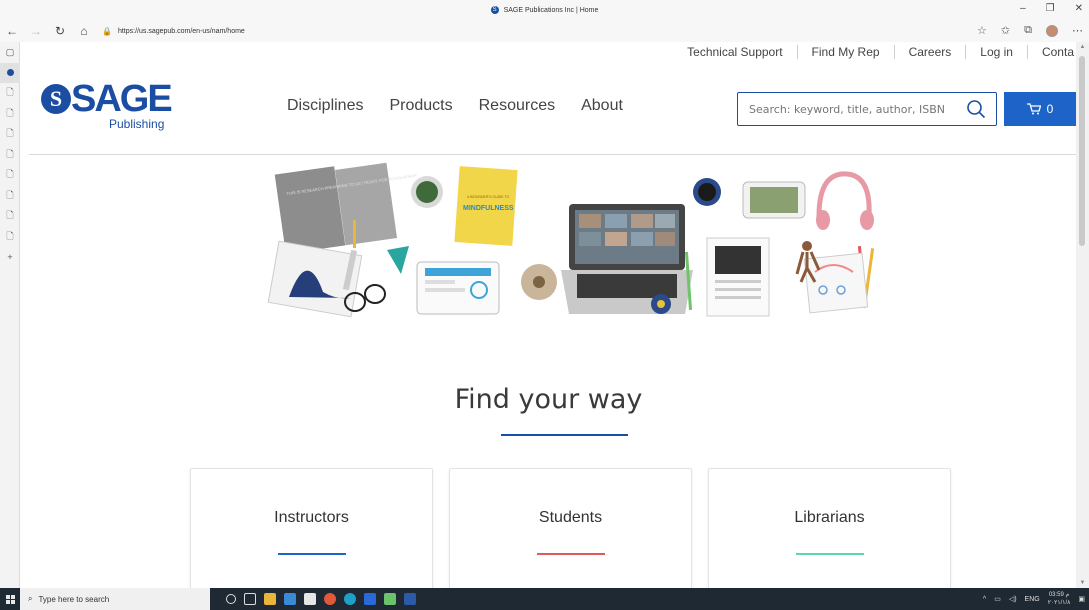 The height and width of the screenshot is (610, 1089). What do you see at coordinates (829, 528) in the screenshot?
I see `card-librarians: Librarians` at bounding box center [829, 528].